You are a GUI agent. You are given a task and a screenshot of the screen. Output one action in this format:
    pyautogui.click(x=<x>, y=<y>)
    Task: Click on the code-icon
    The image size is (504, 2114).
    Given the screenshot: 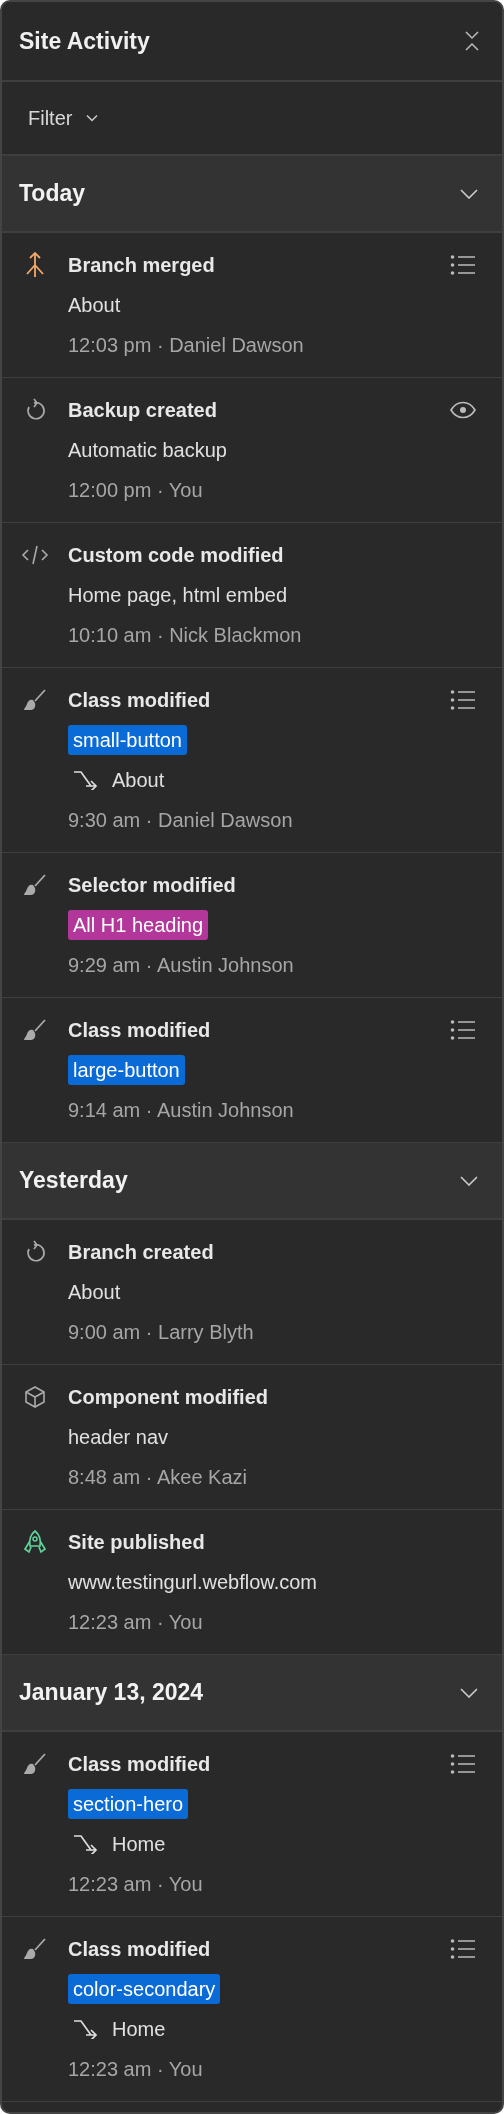 What is the action you would take?
    pyautogui.click(x=35, y=555)
    